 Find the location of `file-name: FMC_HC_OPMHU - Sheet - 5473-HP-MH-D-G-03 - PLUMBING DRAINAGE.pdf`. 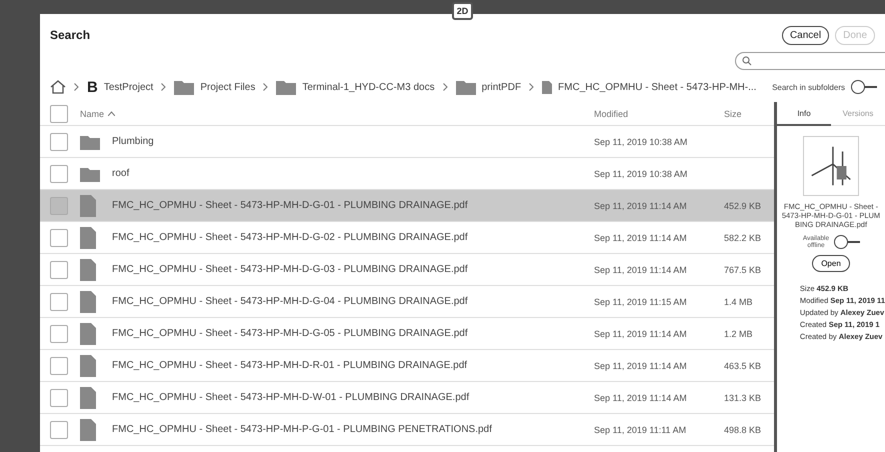

file-name: FMC_HC_OPMHU - Sheet - 5473-HP-MH-D-G-03 - PLUMBING DRAINAGE.pdf is located at coordinates (290, 269).